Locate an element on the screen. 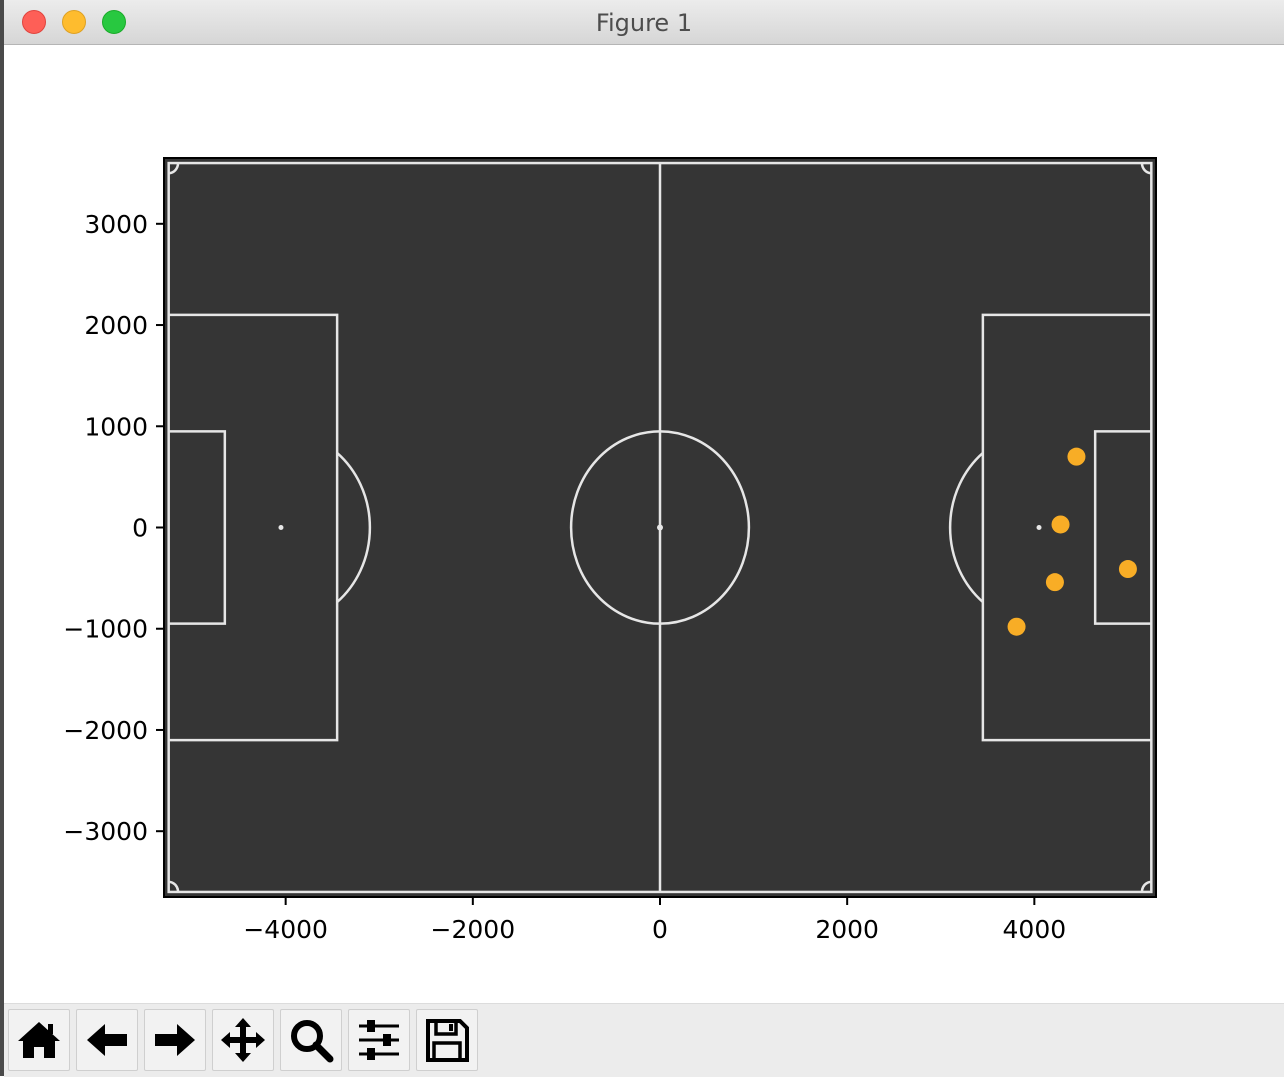 The image size is (1284, 1077). pan-button is located at coordinates (243, 1040).